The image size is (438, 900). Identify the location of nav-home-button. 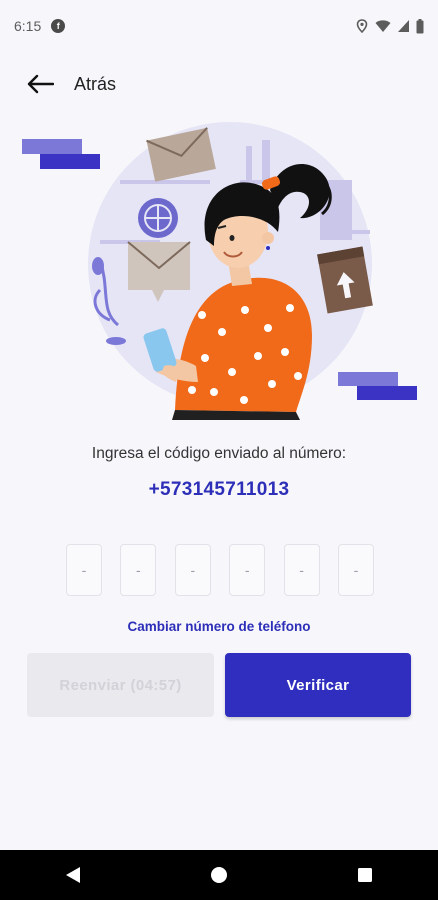
(219, 875).